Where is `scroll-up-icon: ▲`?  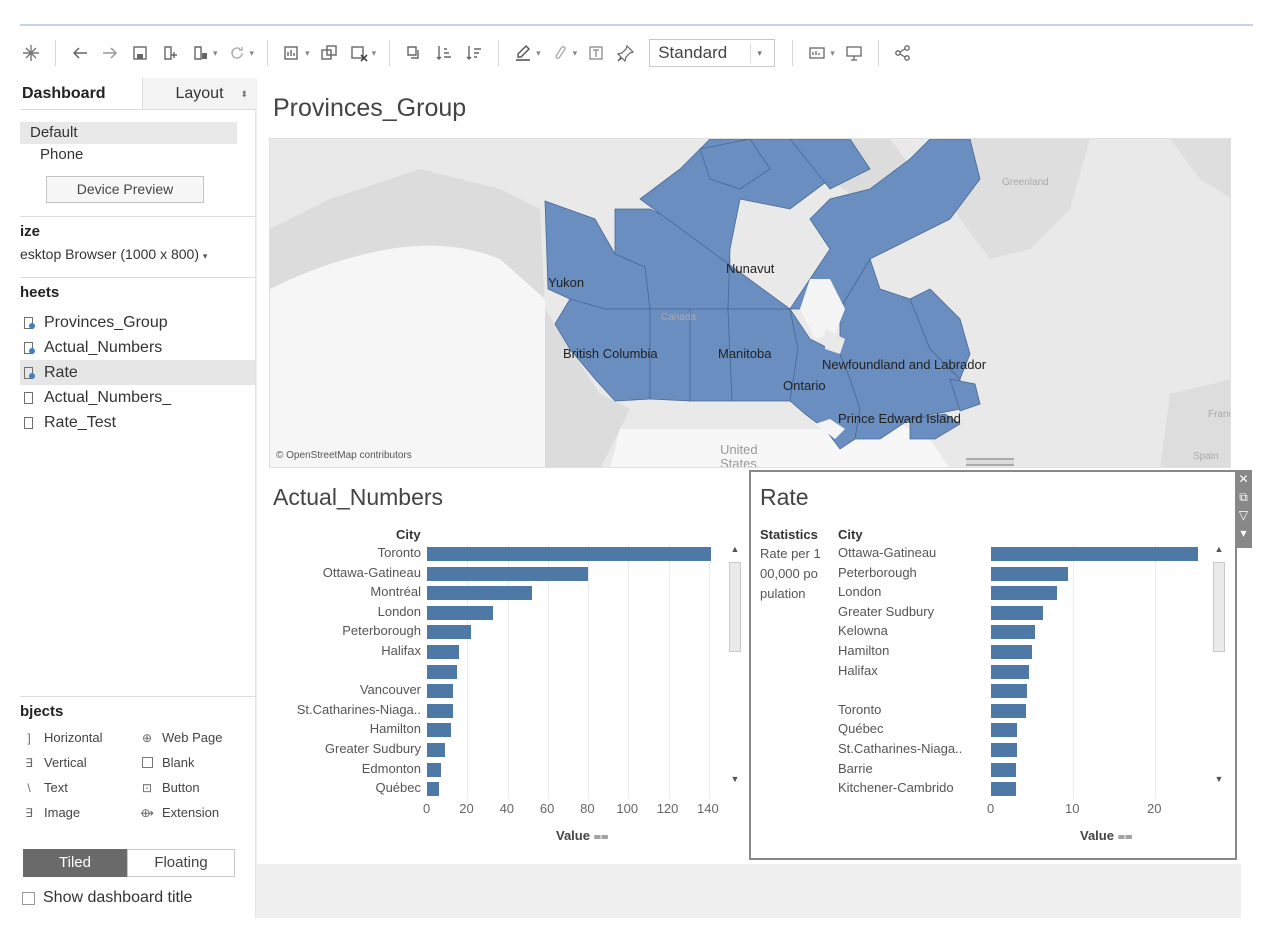 scroll-up-icon: ▲ is located at coordinates (1219, 549).